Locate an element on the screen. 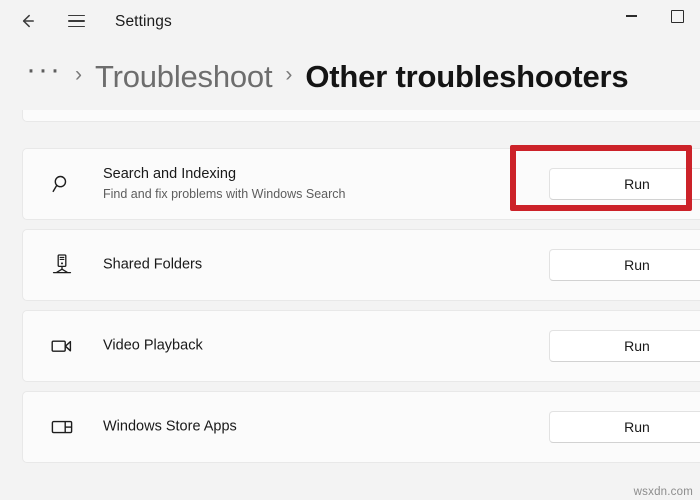 The height and width of the screenshot is (500, 700). table-row: Shared Folders Run is located at coordinates (361, 265).